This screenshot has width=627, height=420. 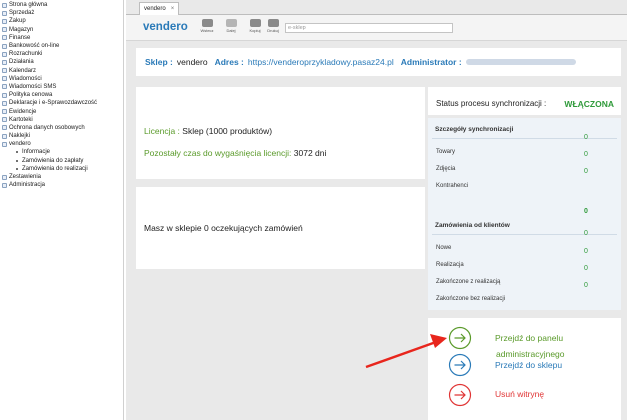 What do you see at coordinates (61, 46) in the screenshot?
I see `tree-item: Bankowość on-line` at bounding box center [61, 46].